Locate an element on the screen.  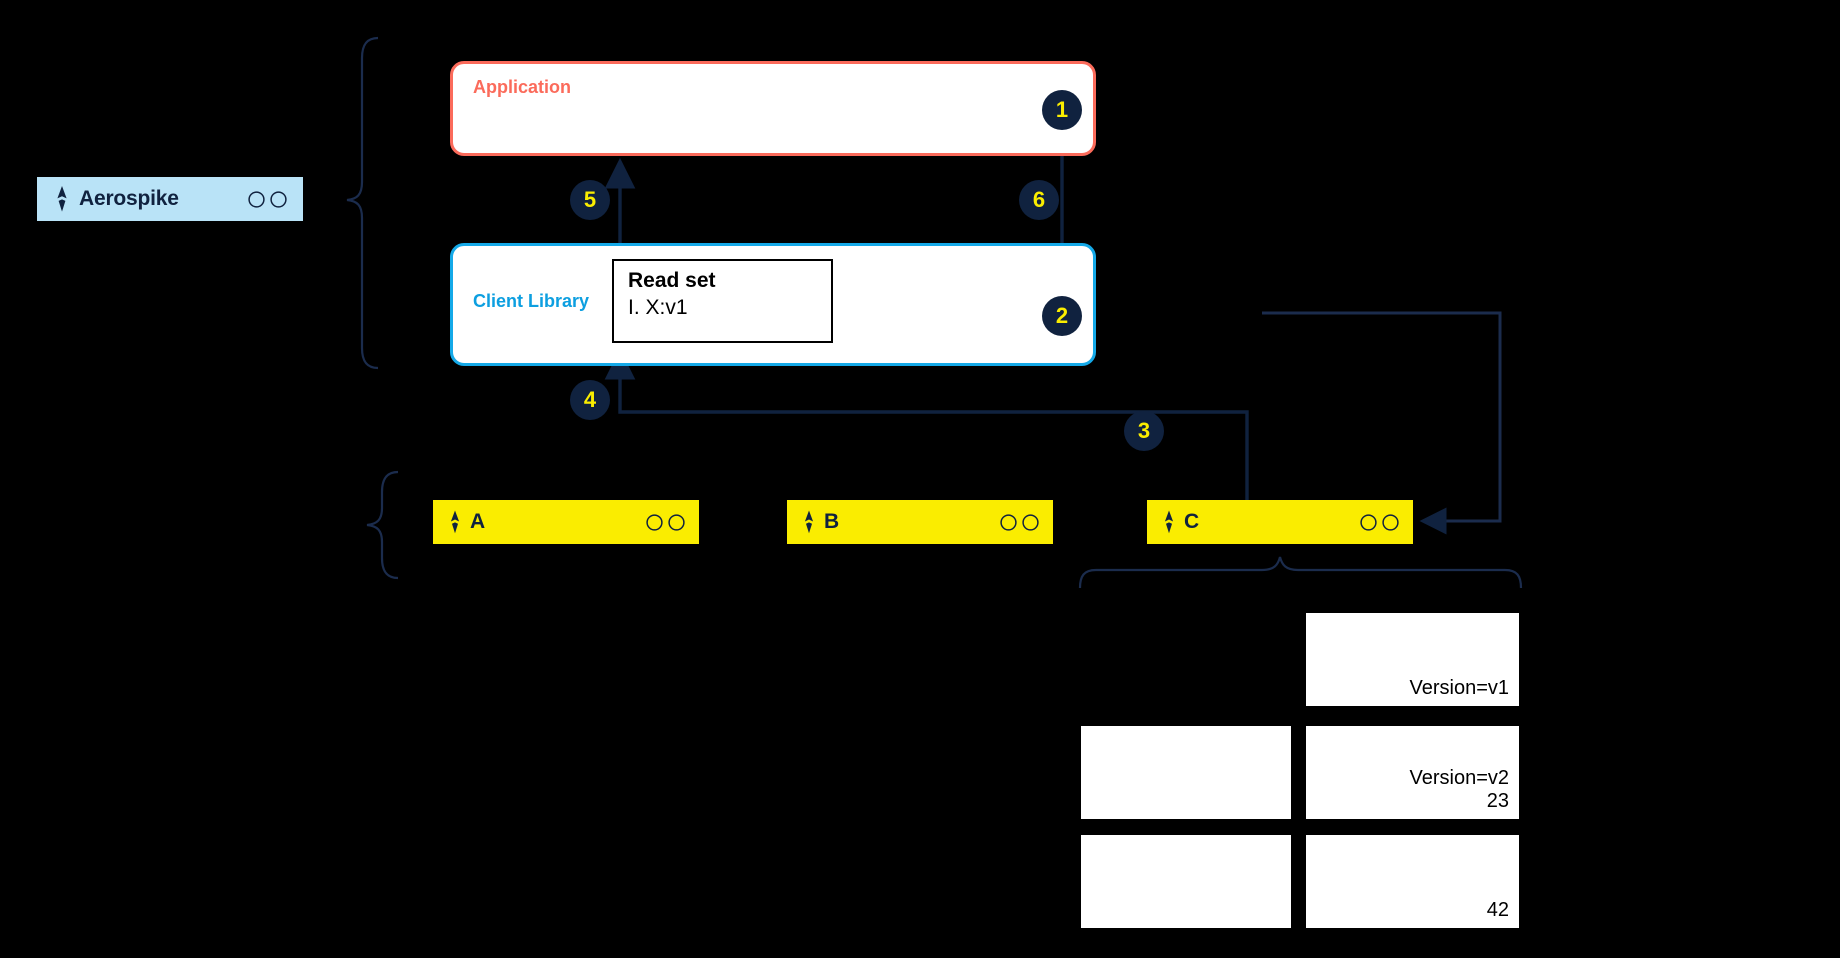
node-b-dots is located at coordinates (1019, 522).